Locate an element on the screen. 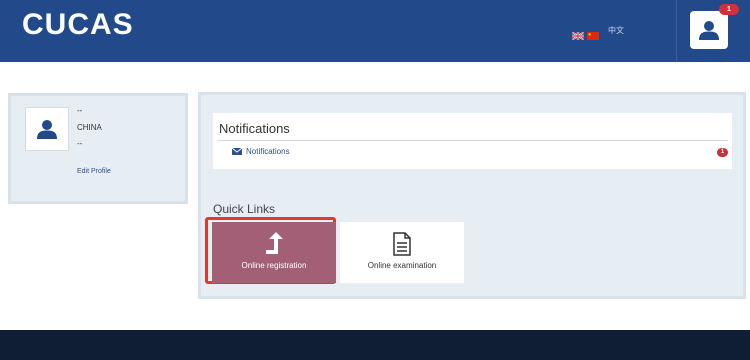 The height and width of the screenshot is (360, 750). site-logo: CUCAS is located at coordinates (78, 25).